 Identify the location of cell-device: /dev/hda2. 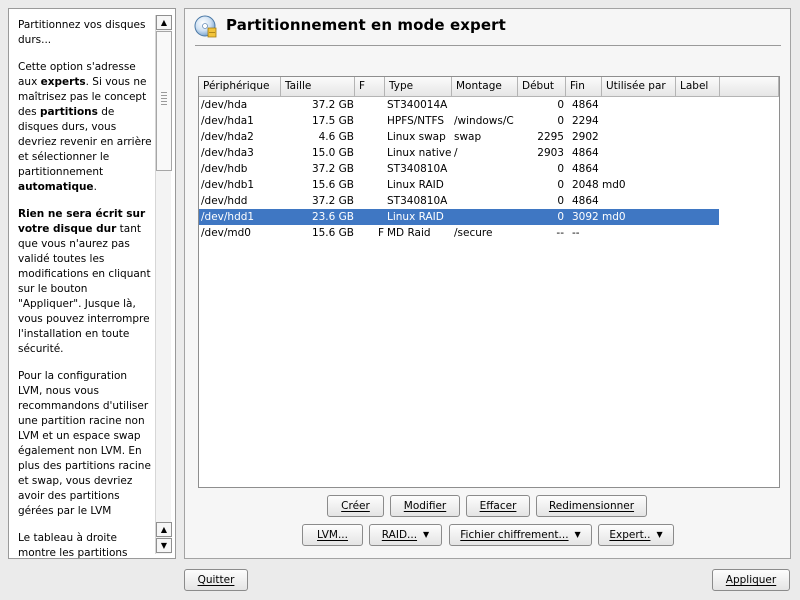
(227, 137).